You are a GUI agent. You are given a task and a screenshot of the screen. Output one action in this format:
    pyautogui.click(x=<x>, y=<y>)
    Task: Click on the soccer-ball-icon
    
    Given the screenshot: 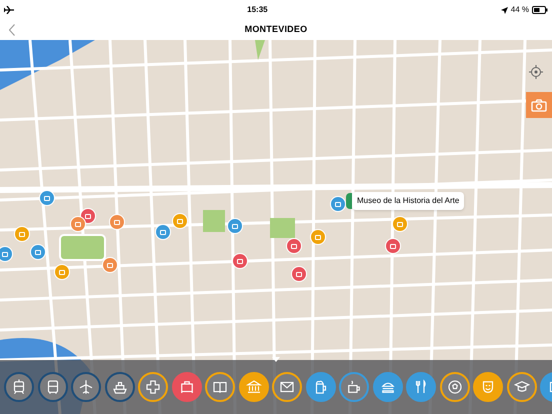 What is the action you would take?
    pyautogui.click(x=455, y=387)
    